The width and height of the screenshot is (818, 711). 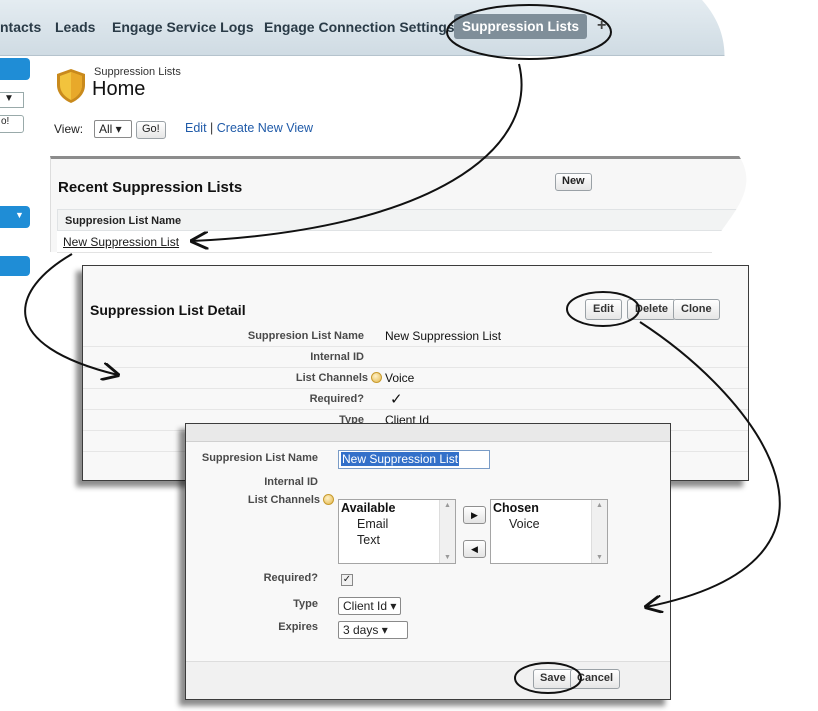 I want to click on remove-arrow-button: ◀, so click(x=474, y=549).